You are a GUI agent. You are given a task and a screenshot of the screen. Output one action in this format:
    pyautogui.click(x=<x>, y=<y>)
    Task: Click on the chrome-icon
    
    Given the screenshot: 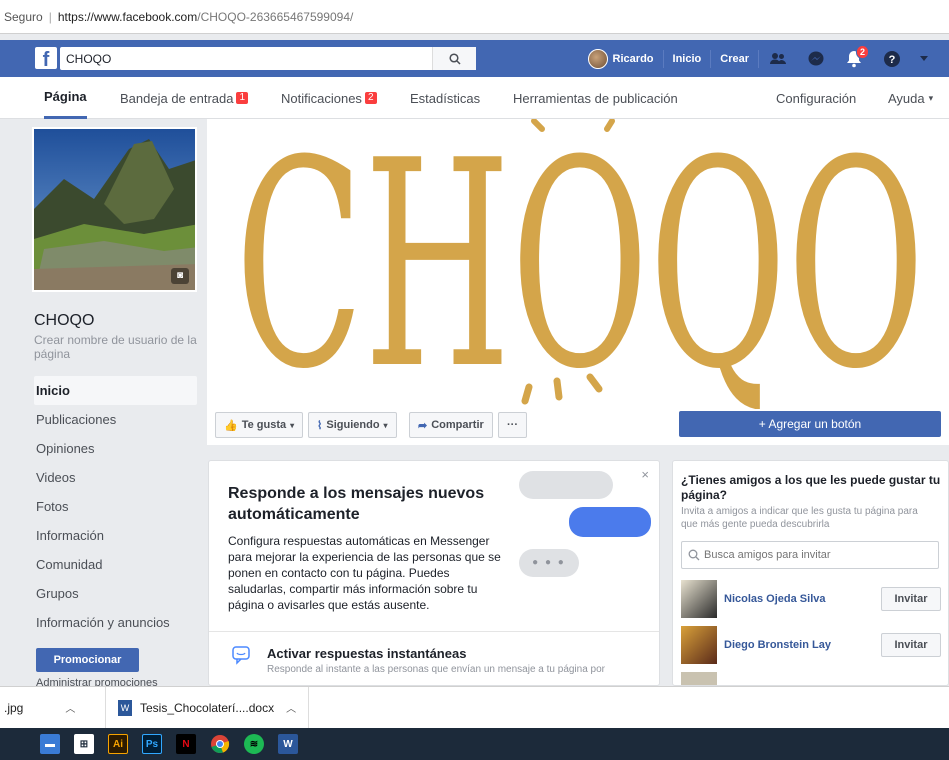 What is the action you would take?
    pyautogui.click(x=220, y=744)
    